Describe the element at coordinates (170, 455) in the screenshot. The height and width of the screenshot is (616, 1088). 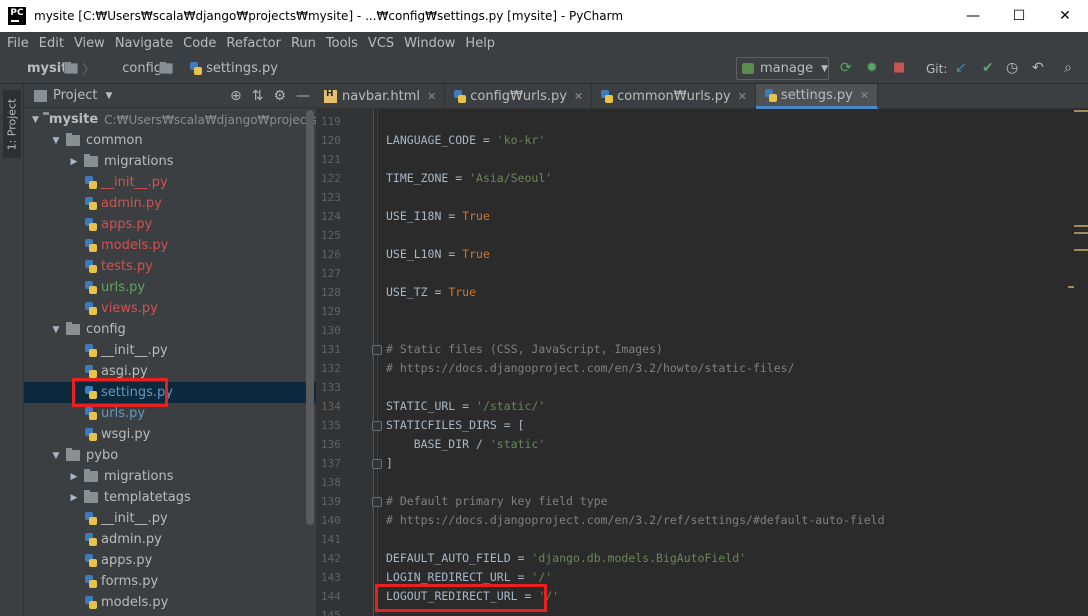
I see `tree-folder-row: ▼ pybo` at that location.